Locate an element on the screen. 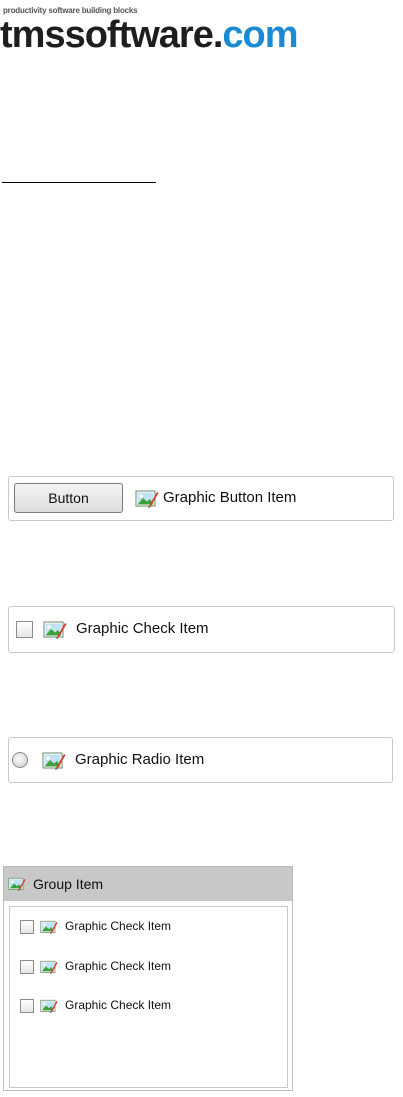 This screenshot has width=403, height=1097. graphic-check-item-label: Graphic Check Item is located at coordinates (142, 628).